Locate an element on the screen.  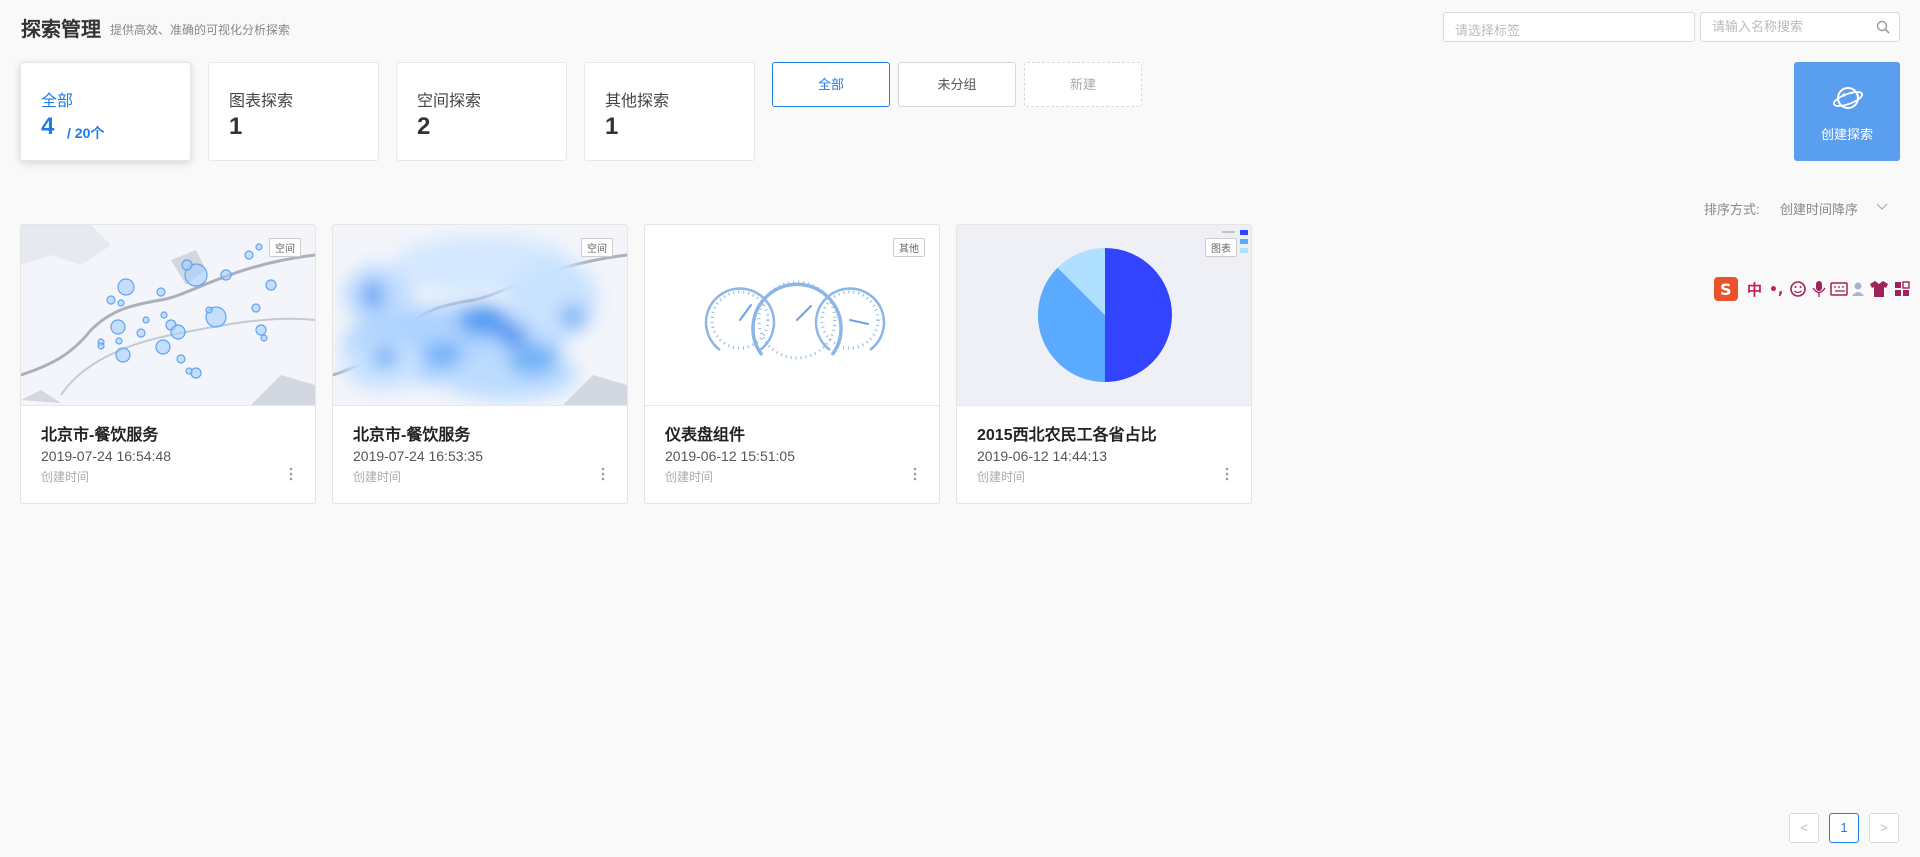
card-type-badge: 其他 is located at coordinates (909, 247).